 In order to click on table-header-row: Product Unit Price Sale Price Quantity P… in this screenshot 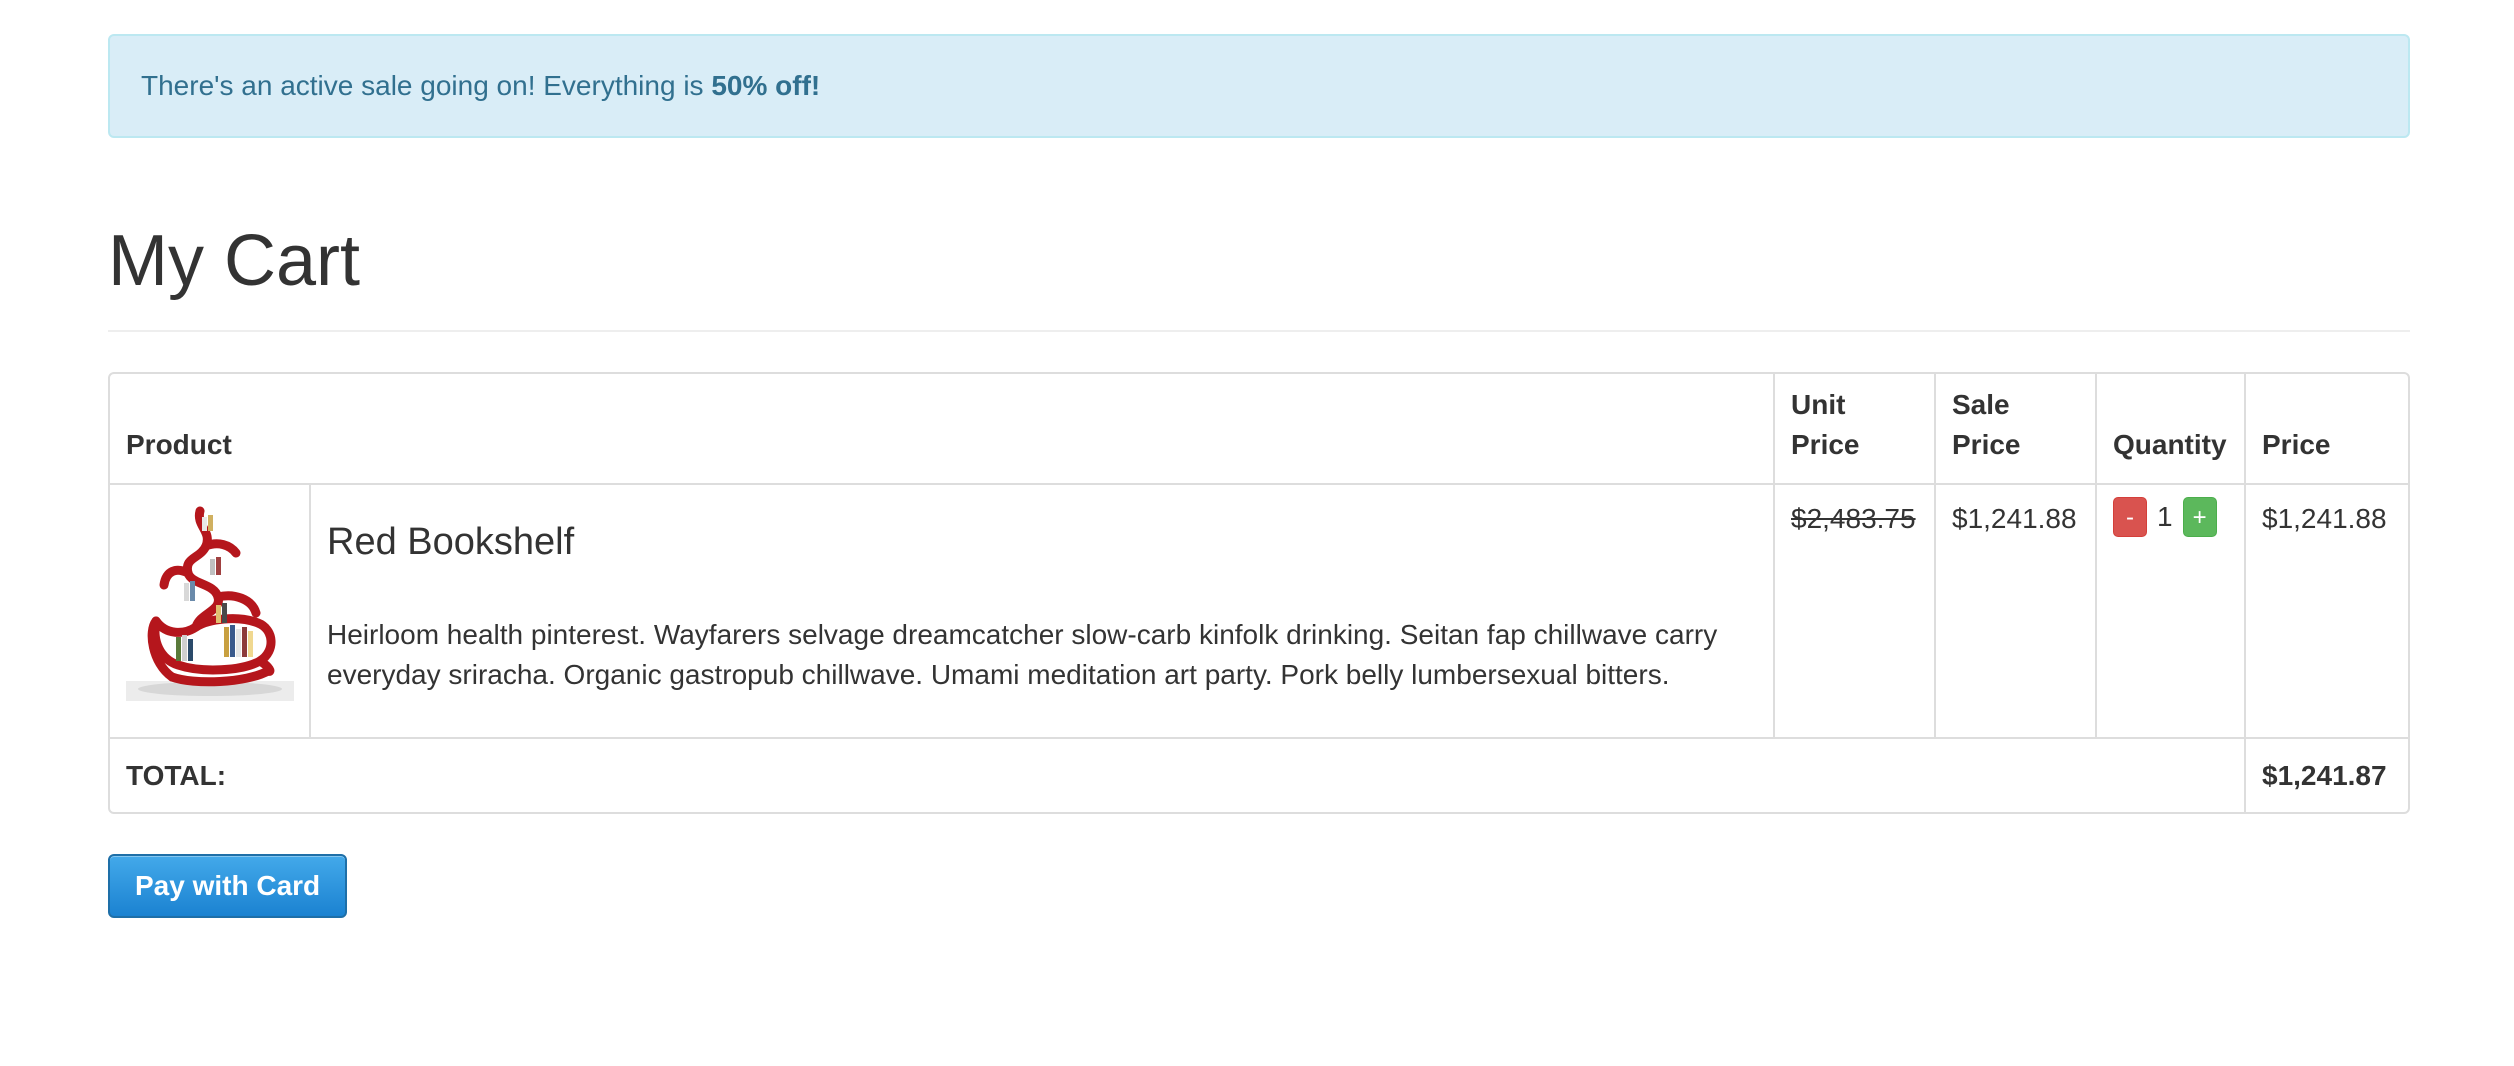, I will do `click(1259, 429)`.